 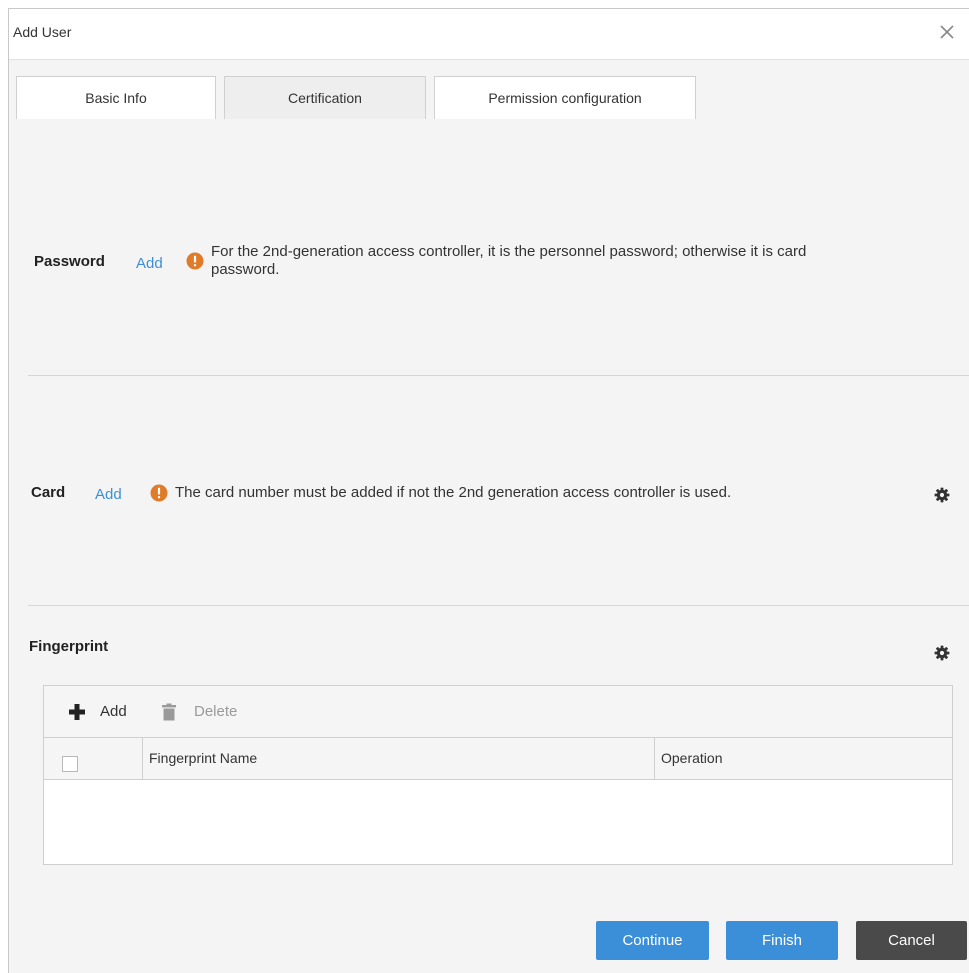 I want to click on close-icon, so click(x=947, y=32).